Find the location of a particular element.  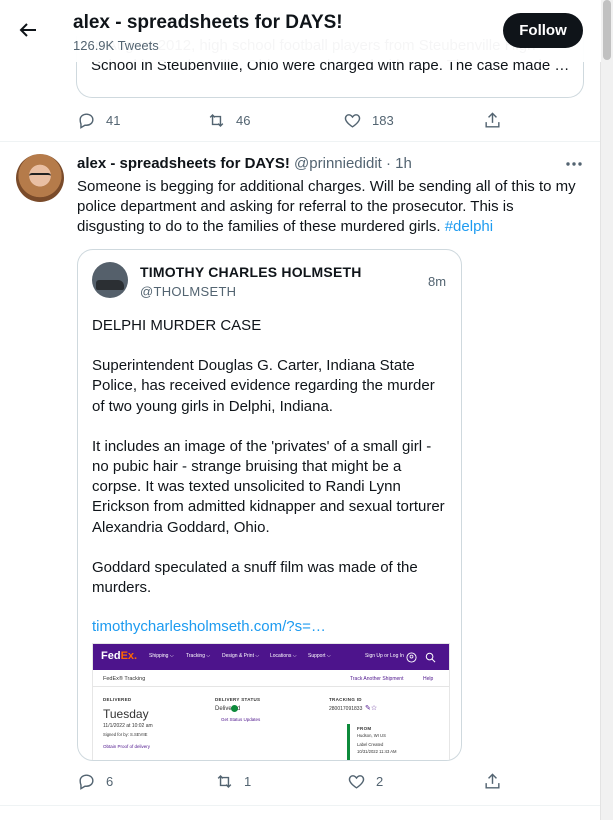

reply-count: 41 is located at coordinates (113, 120).